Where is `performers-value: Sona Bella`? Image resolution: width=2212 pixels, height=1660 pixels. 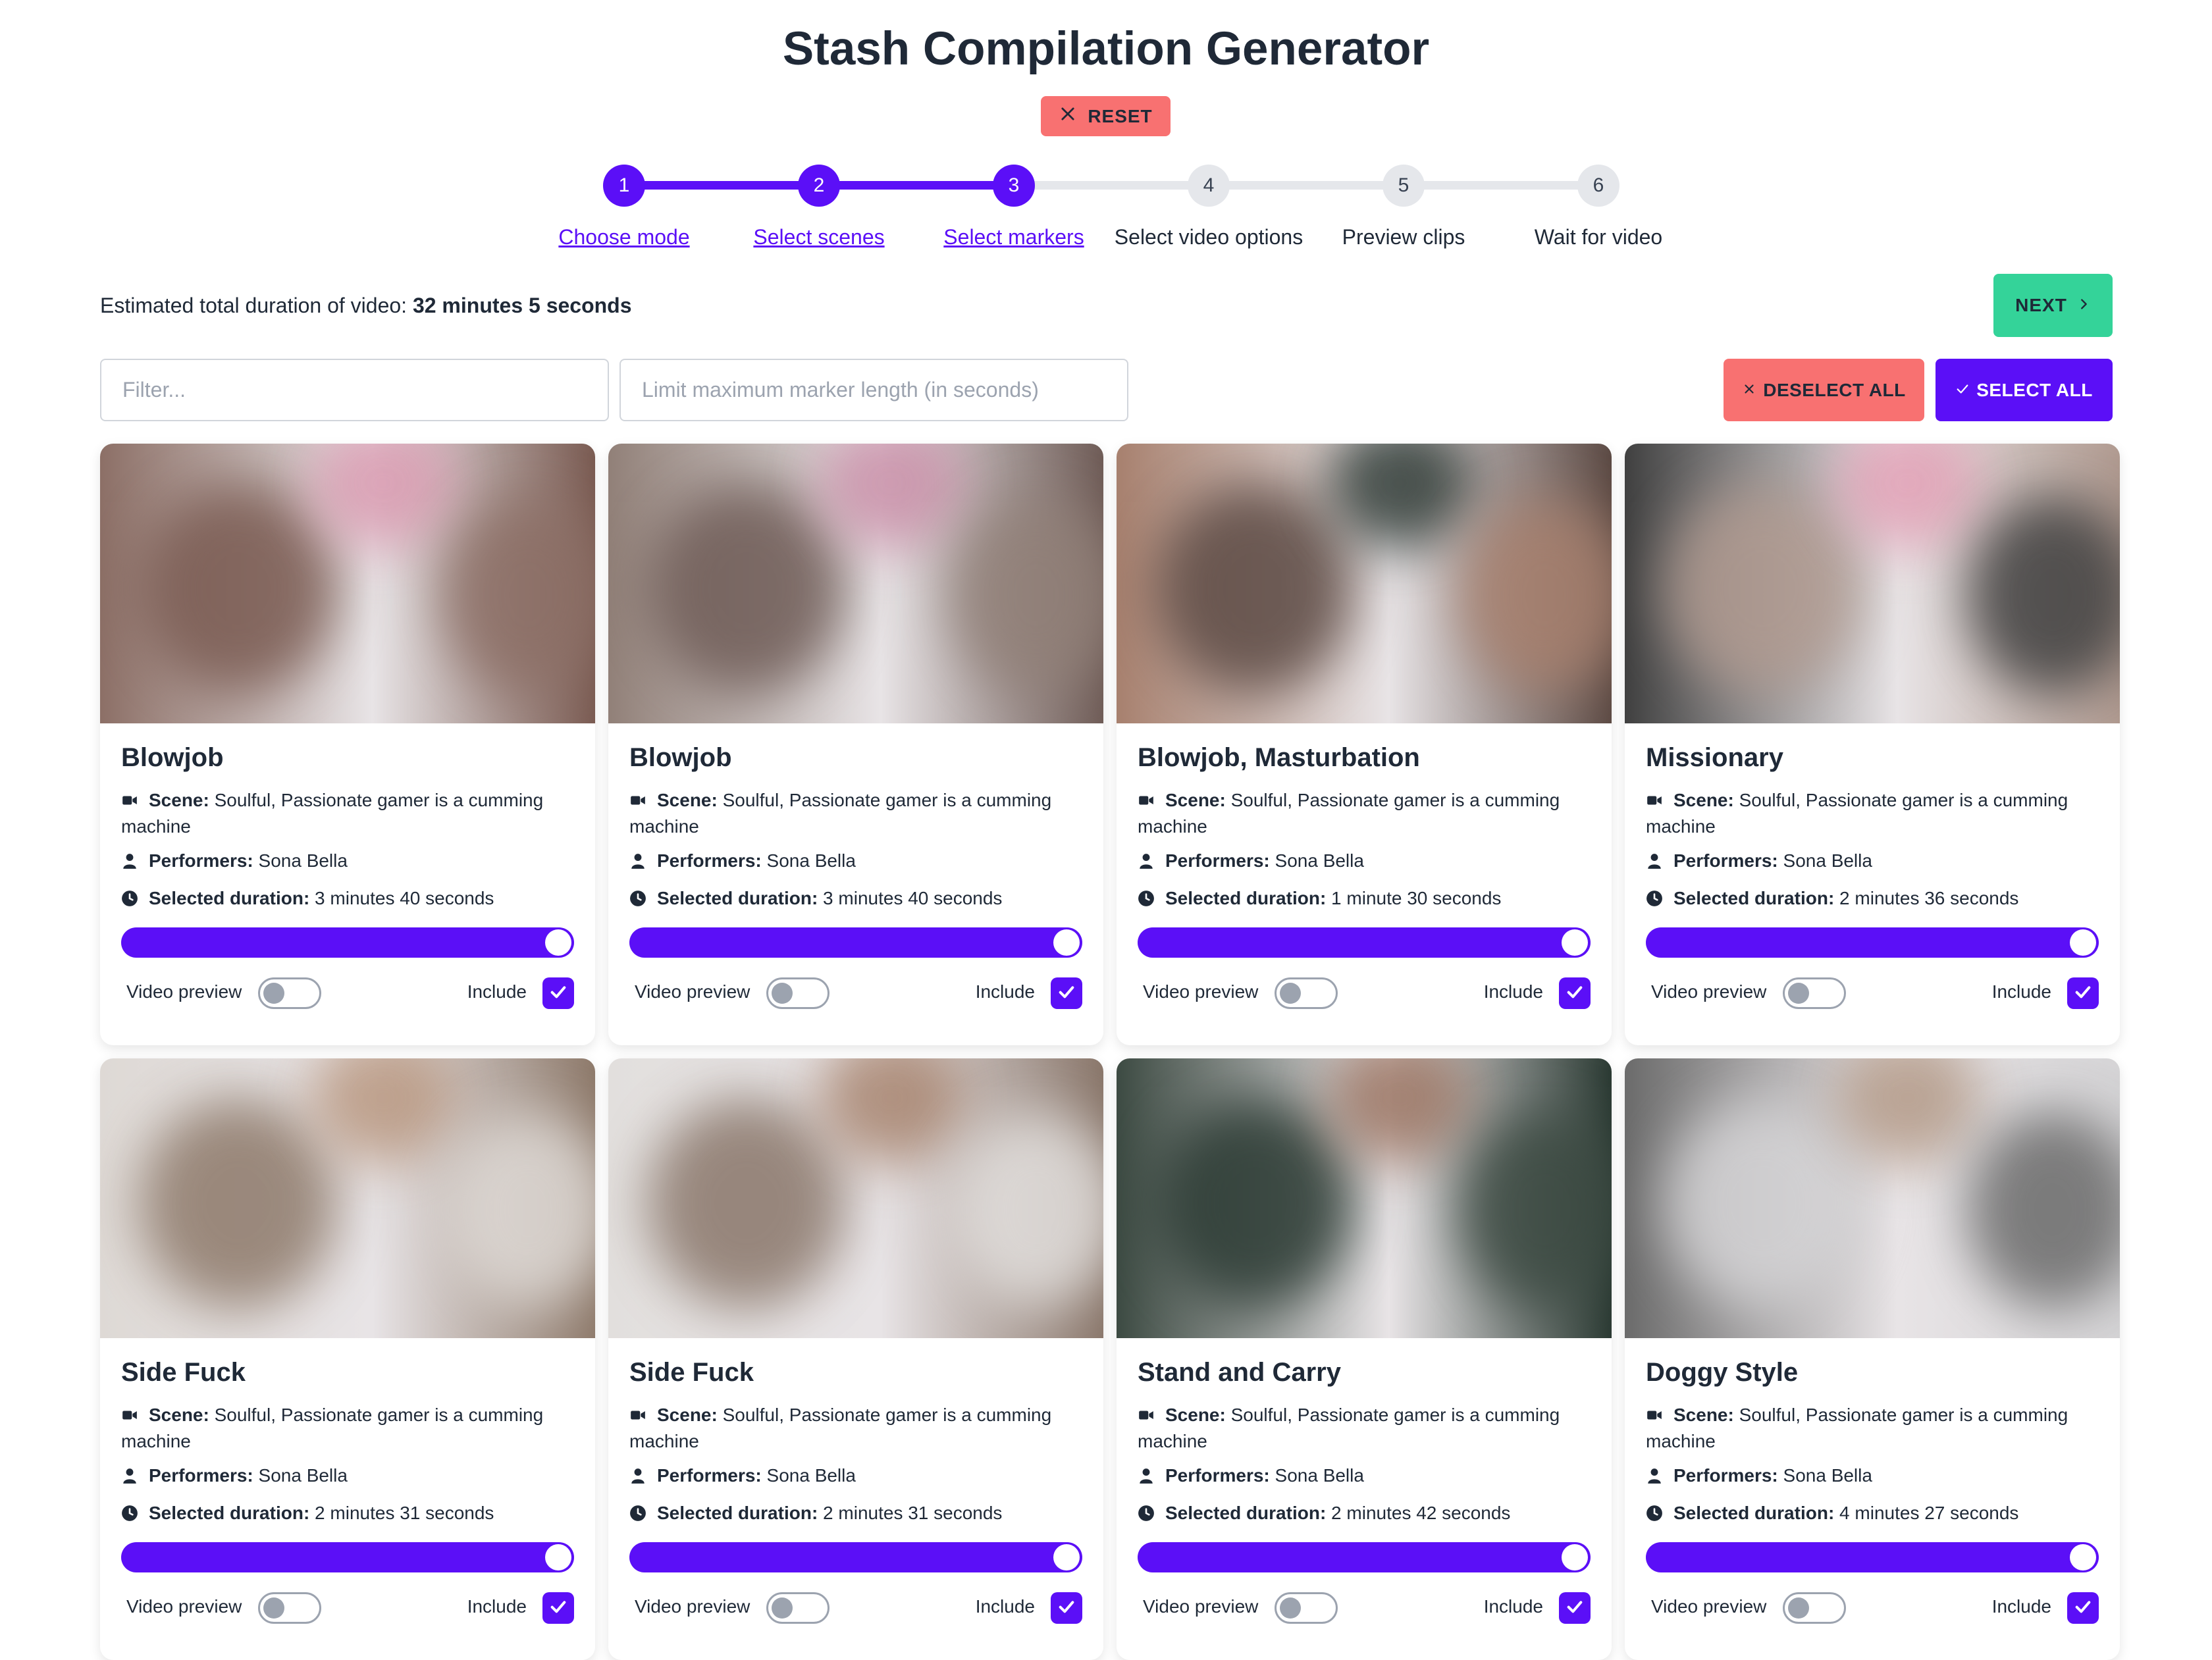 performers-value: Sona Bella is located at coordinates (1319, 1475).